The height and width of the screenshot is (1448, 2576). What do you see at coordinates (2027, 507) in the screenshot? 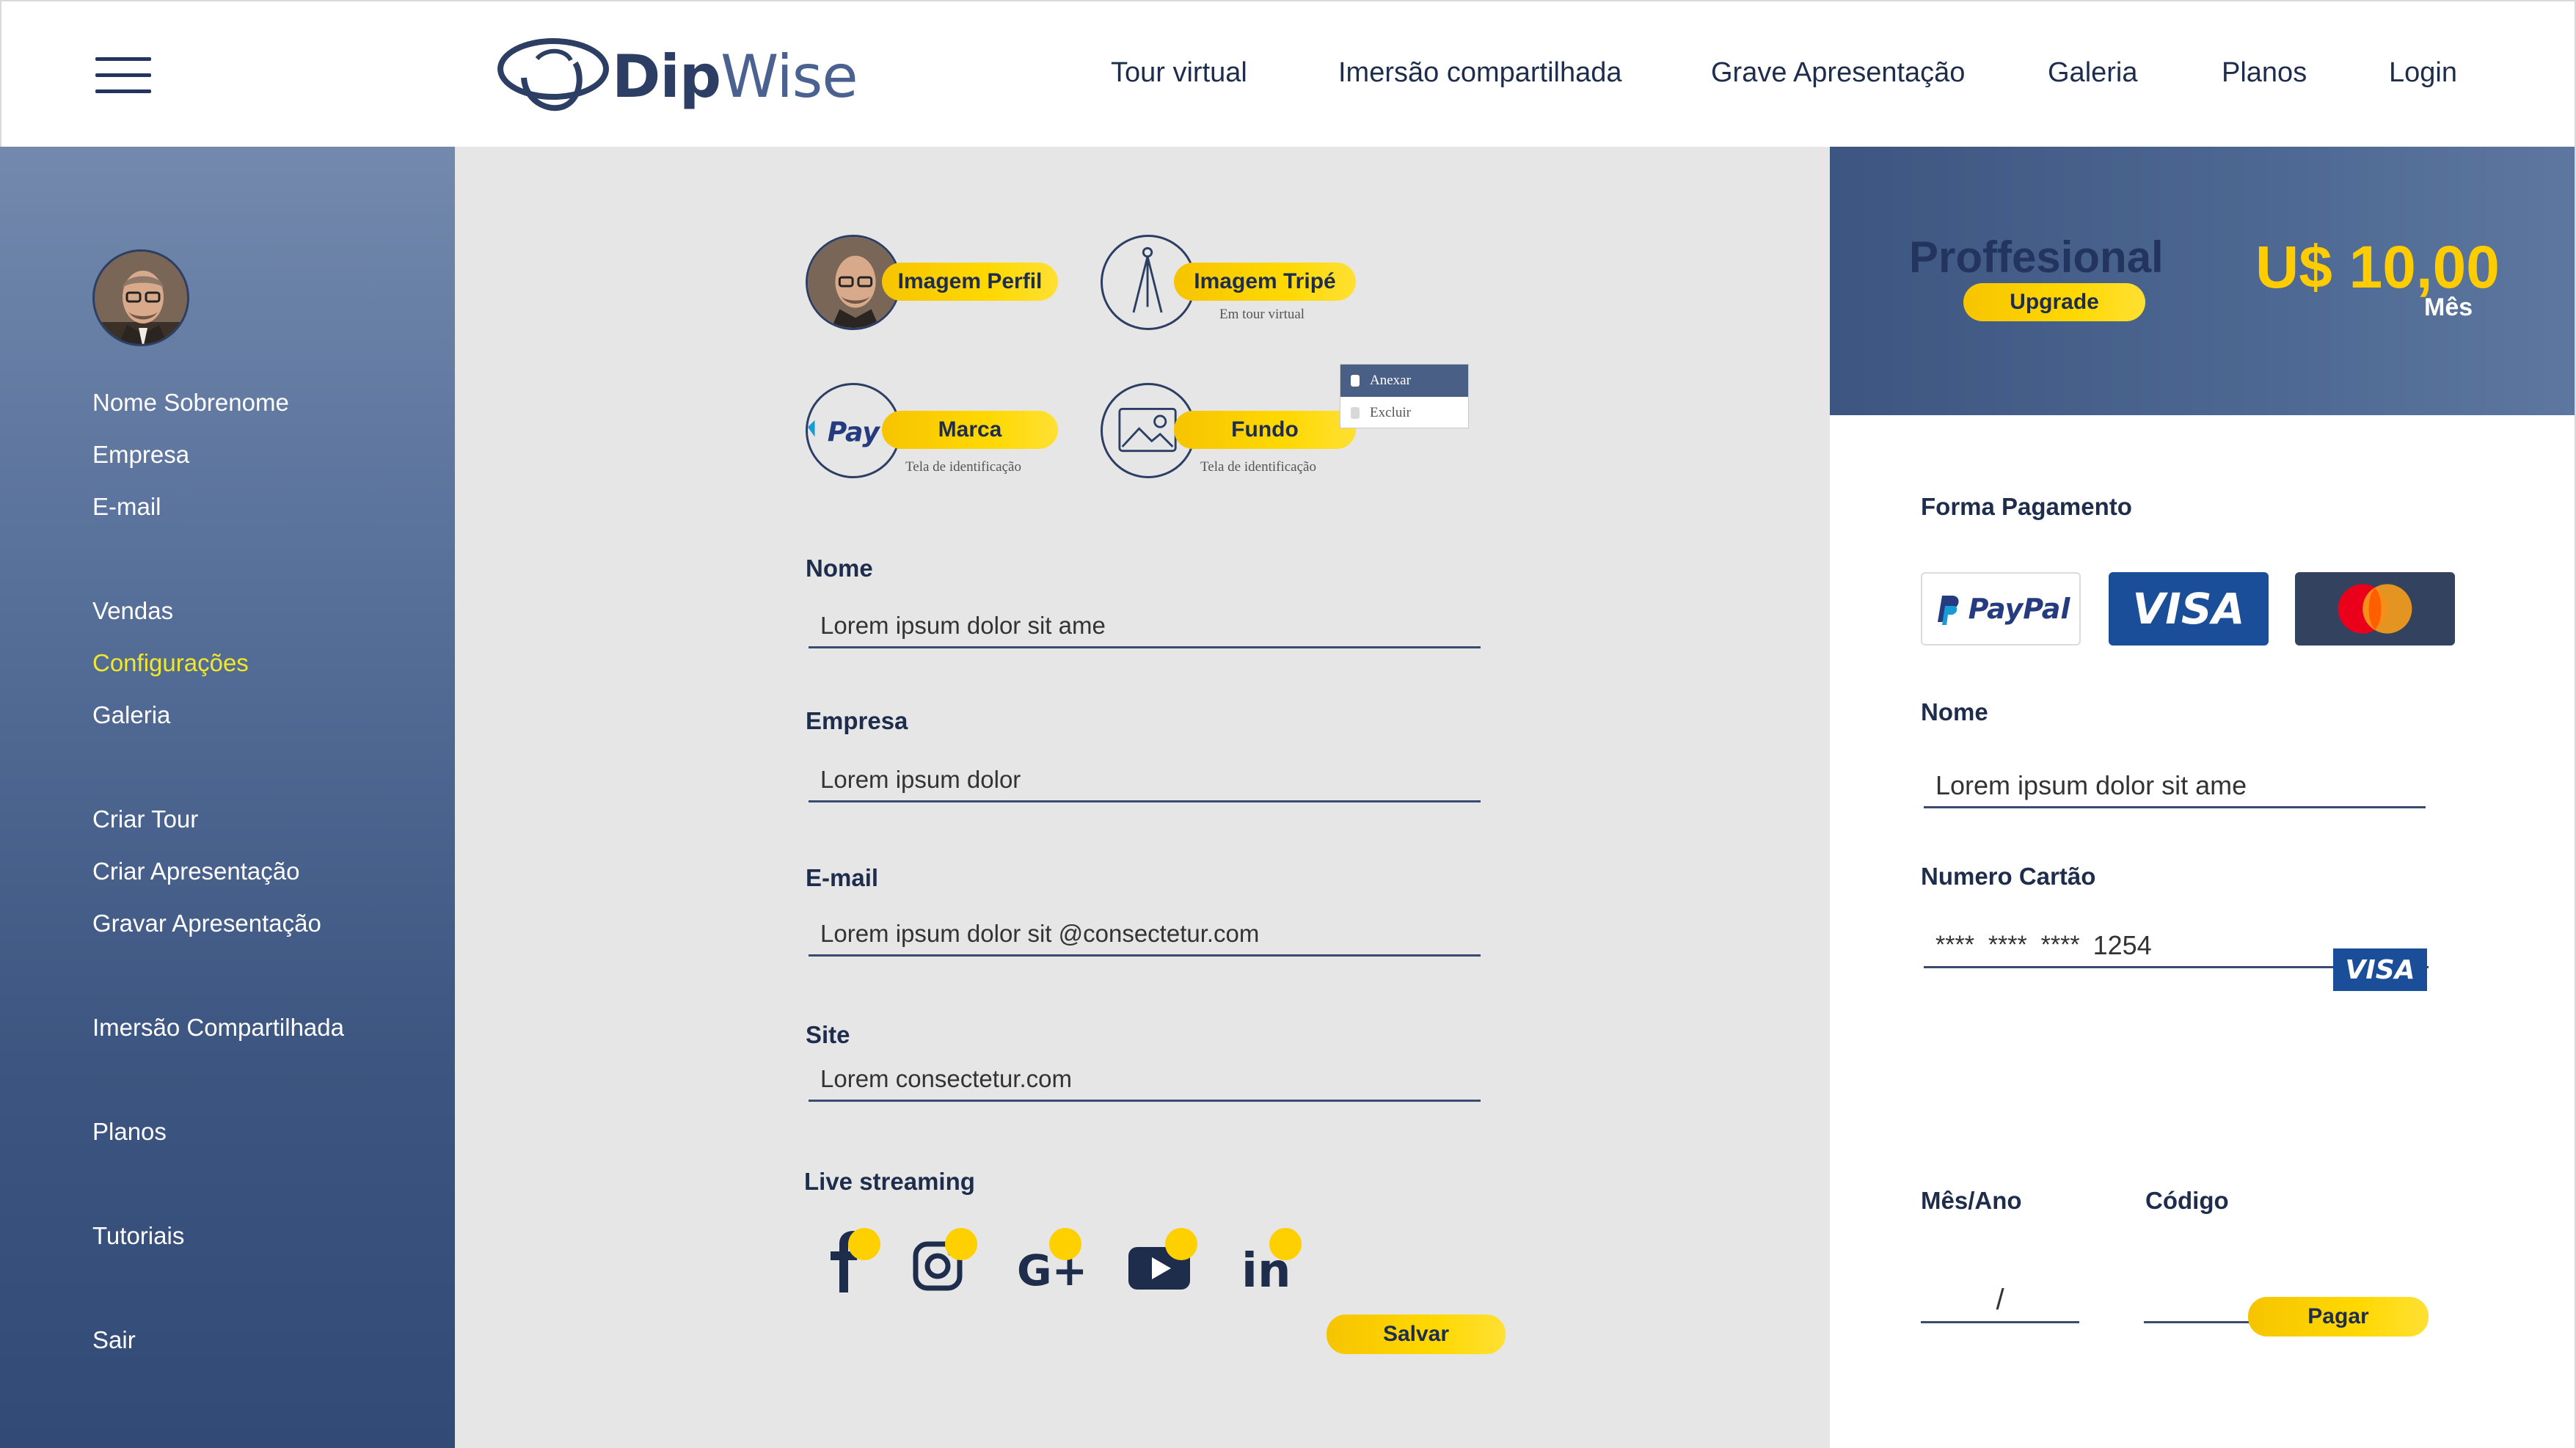
I see `payment-method-title: Forma Pagamento` at bounding box center [2027, 507].